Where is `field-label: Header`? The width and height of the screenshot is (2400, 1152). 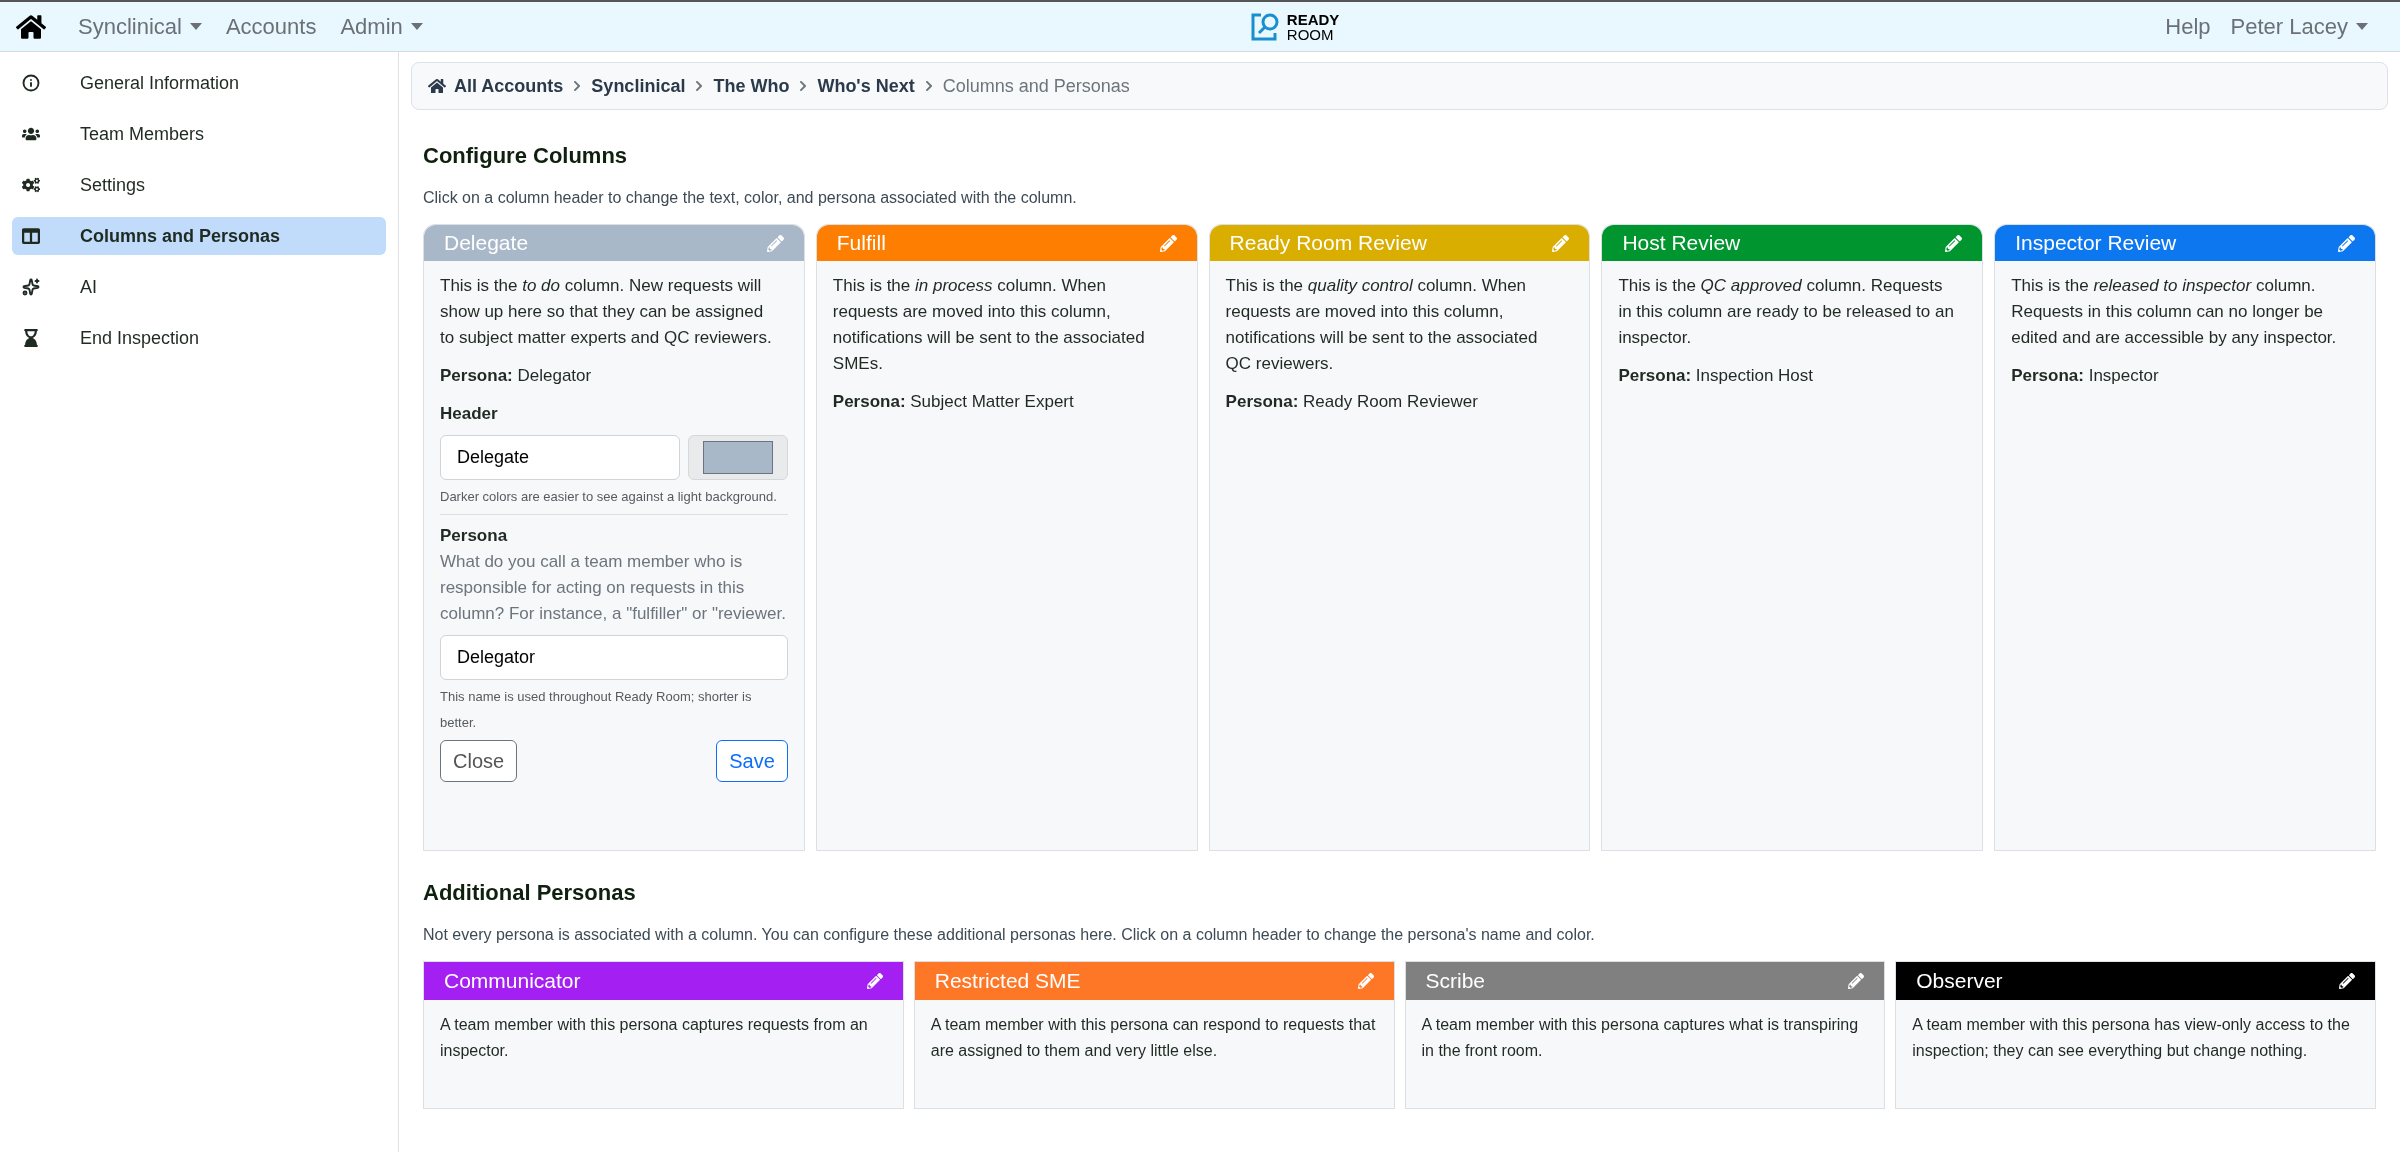 field-label: Header is located at coordinates (469, 414).